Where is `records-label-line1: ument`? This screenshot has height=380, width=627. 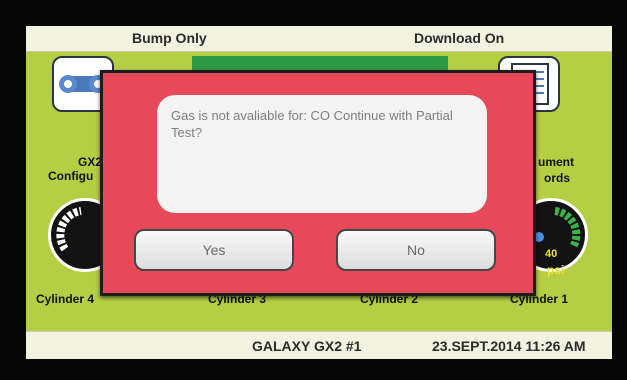 records-label-line1: ument is located at coordinates (556, 162).